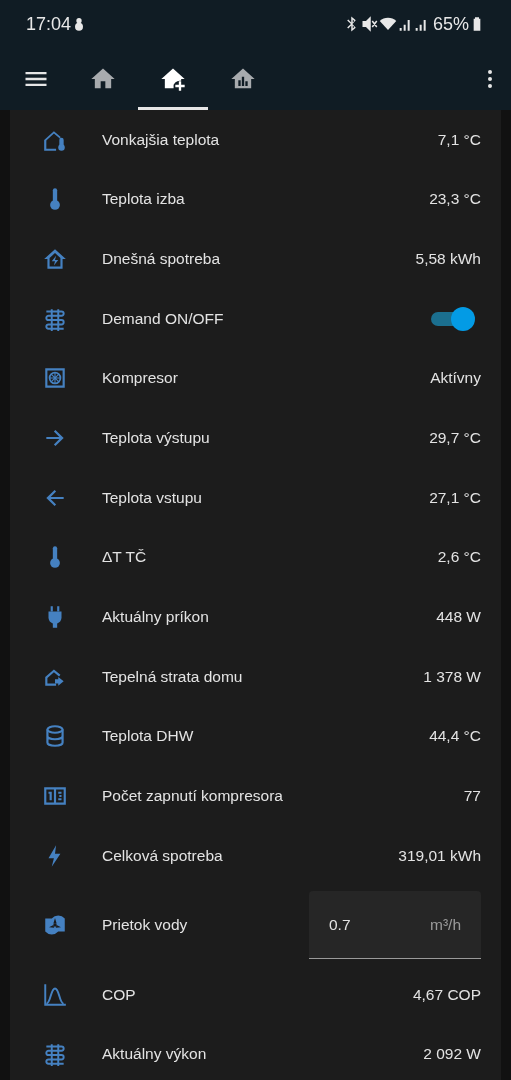  What do you see at coordinates (459, 139) in the screenshot?
I see `entity-value: 7,1 °C` at bounding box center [459, 139].